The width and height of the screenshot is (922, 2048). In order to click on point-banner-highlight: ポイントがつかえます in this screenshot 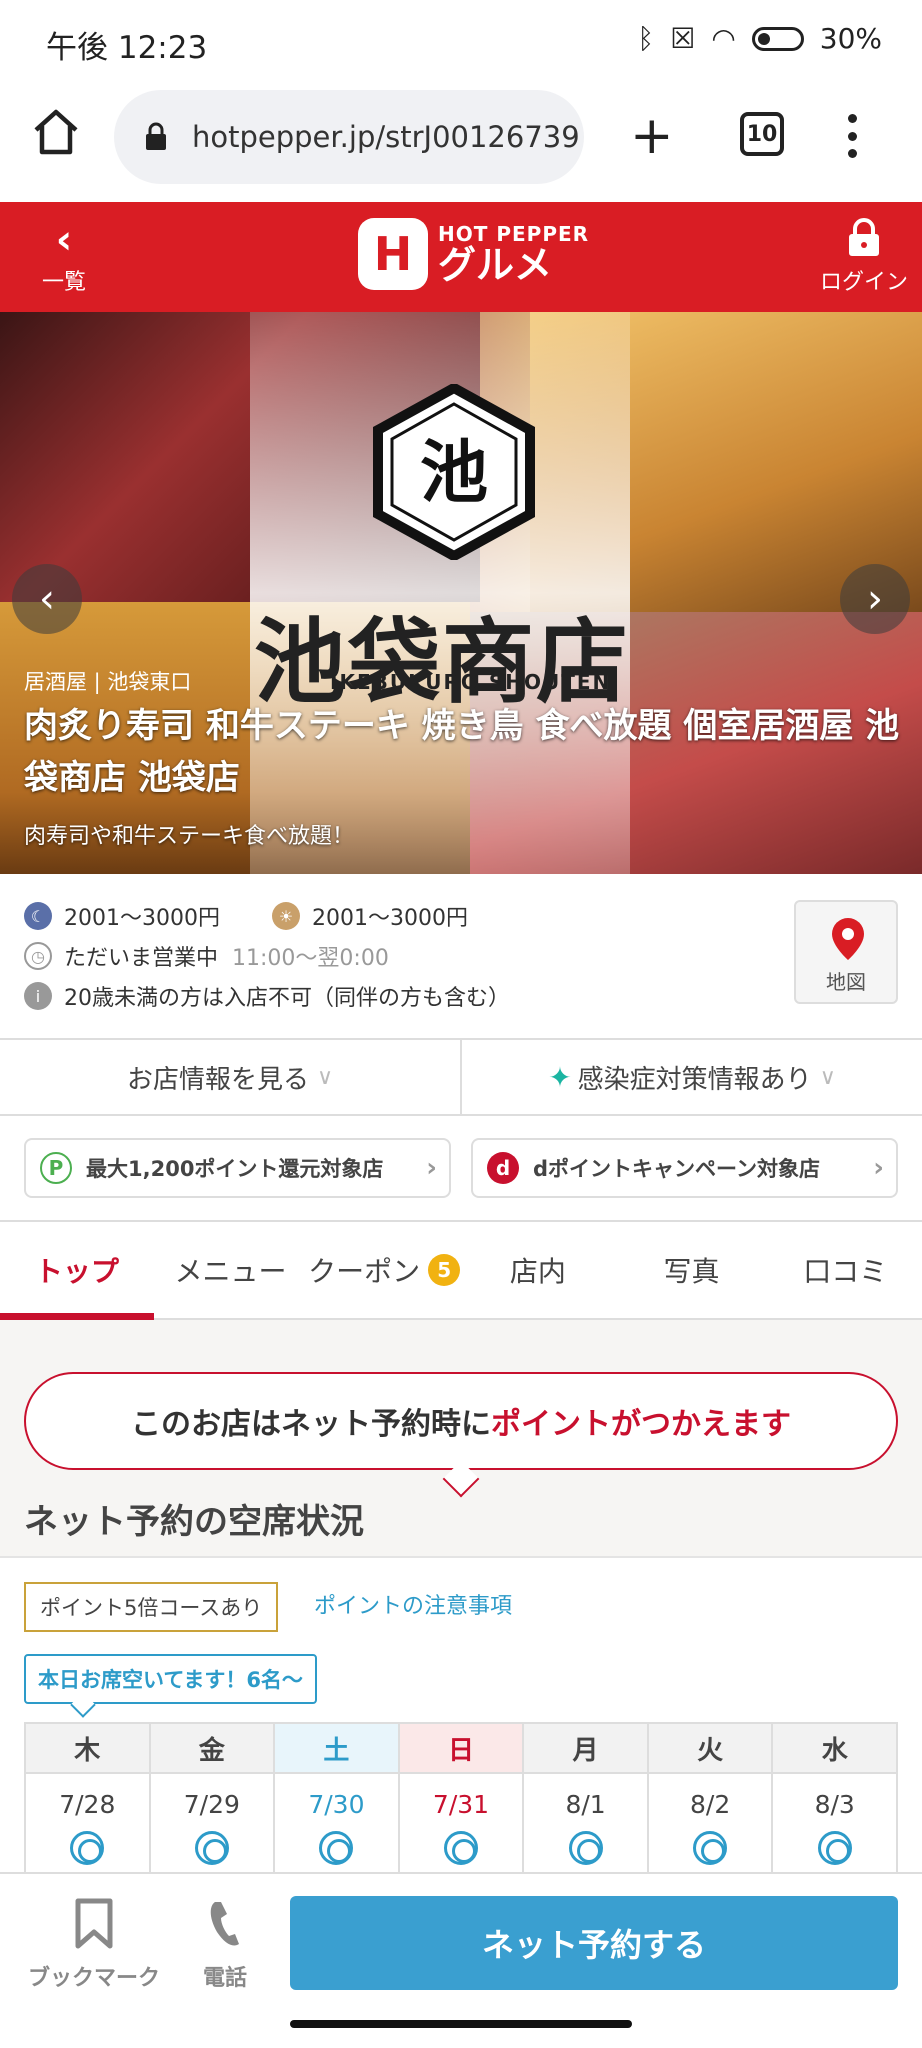, I will do `click(641, 1424)`.